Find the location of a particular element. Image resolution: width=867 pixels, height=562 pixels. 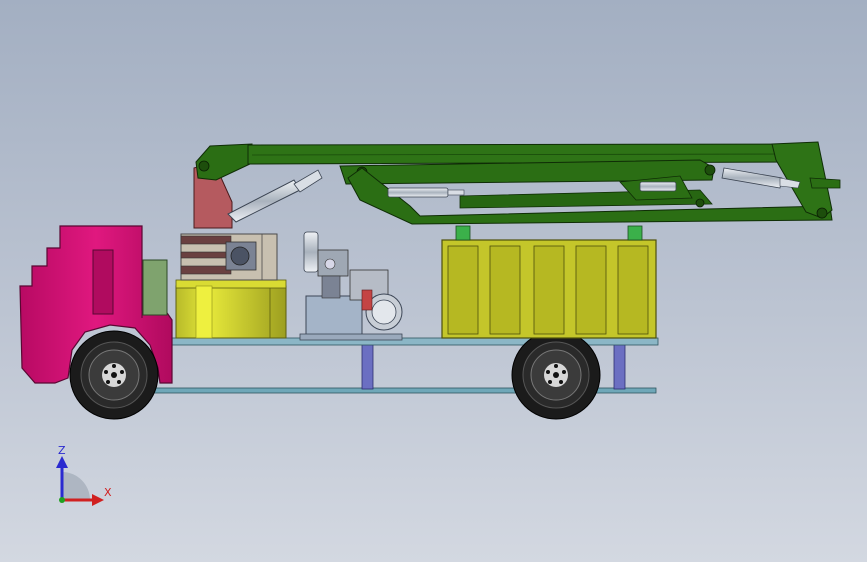

z-axis-label: Z is located at coordinates (62, 450).